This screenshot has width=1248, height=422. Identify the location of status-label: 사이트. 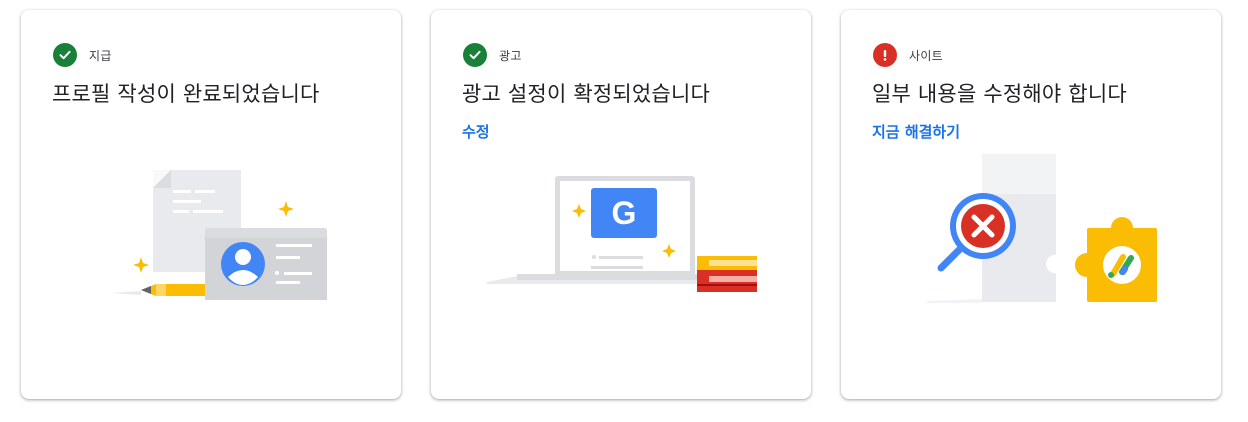
(926, 55).